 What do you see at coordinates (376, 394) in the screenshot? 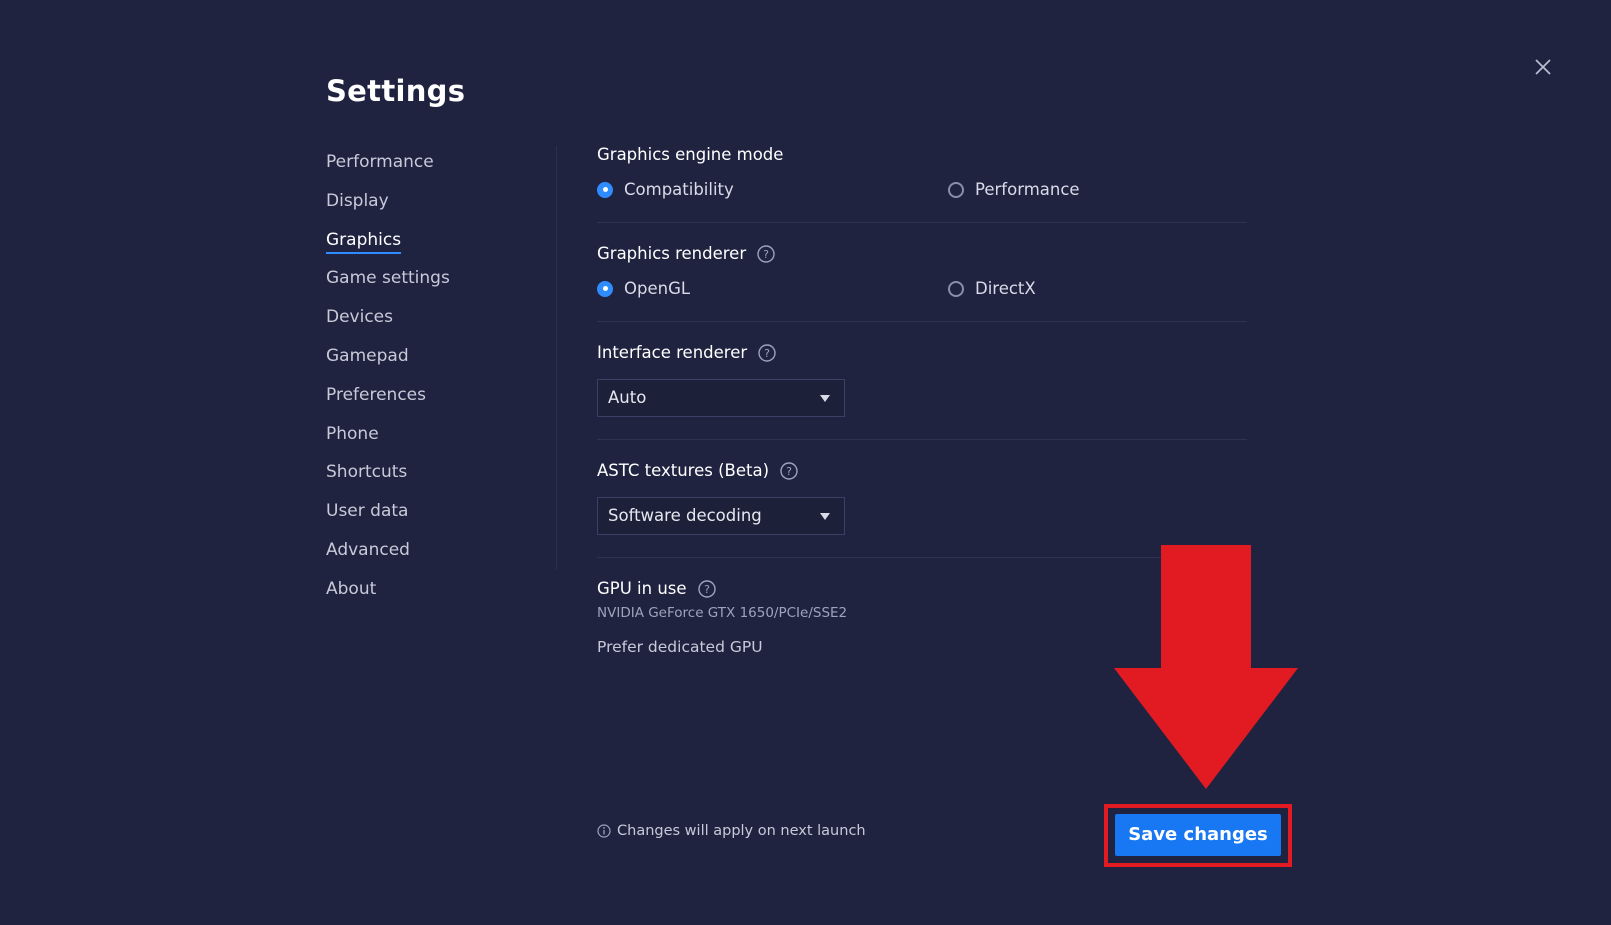
I see `sidebar-item-label: Preferences` at bounding box center [376, 394].